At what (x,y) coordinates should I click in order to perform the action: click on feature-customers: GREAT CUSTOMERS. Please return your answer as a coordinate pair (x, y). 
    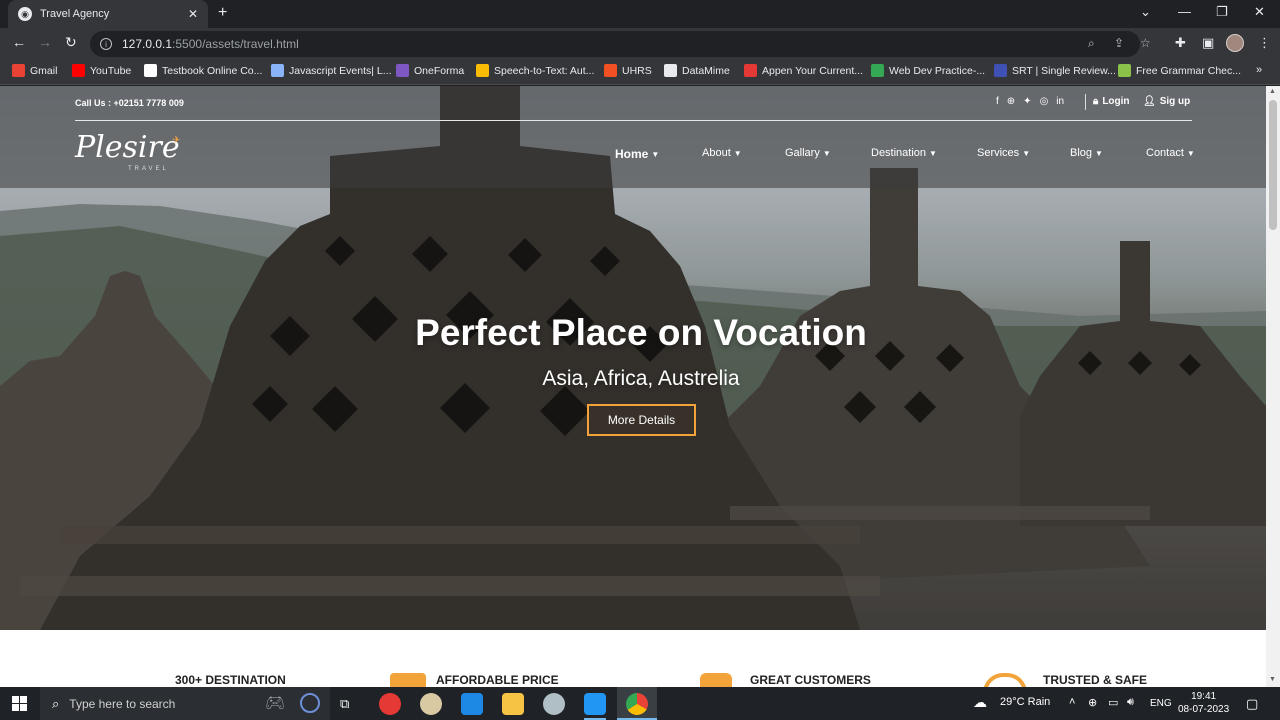
    Looking at the image, I should click on (785, 680).